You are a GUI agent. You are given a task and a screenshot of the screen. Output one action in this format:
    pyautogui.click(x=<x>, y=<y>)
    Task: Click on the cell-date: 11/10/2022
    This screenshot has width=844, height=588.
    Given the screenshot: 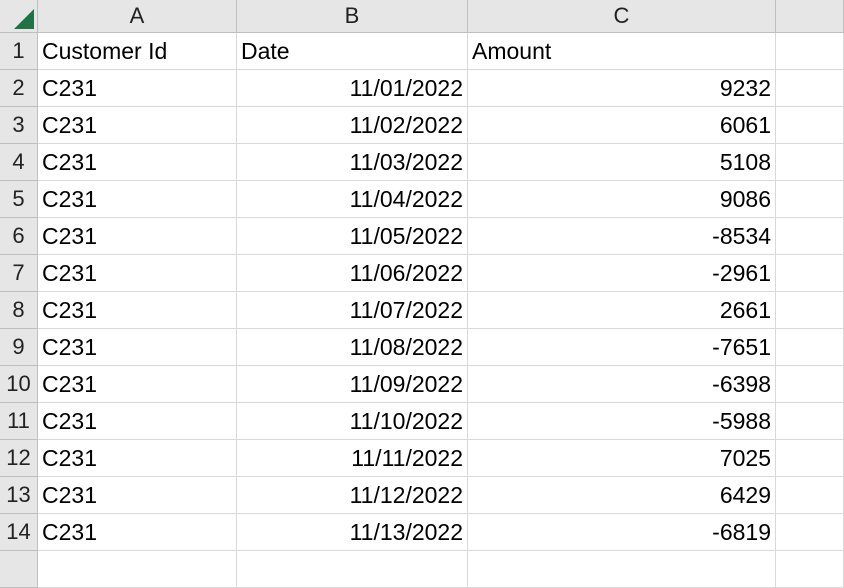 What is the action you would take?
    pyautogui.click(x=352, y=421)
    